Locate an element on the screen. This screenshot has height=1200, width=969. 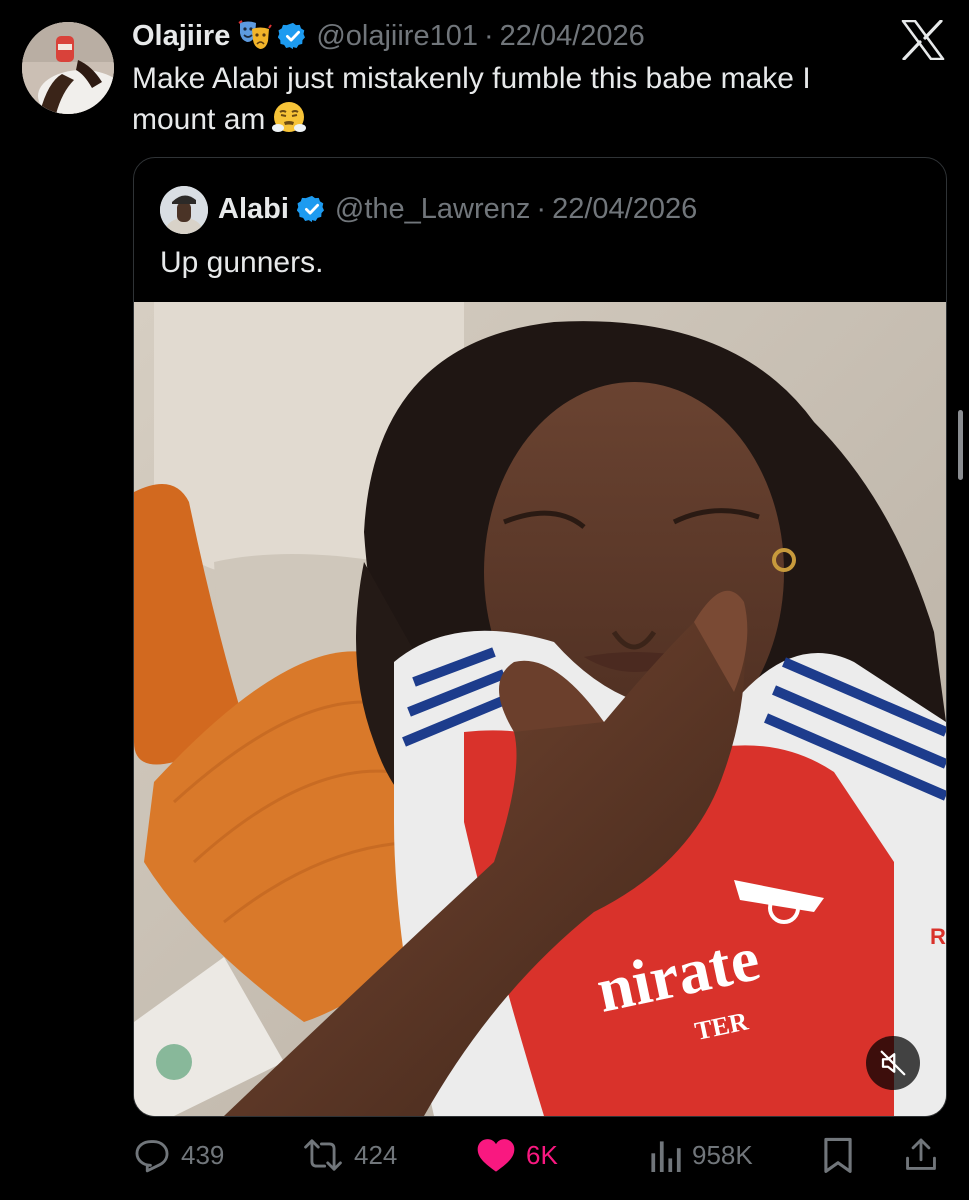
heart-filled-icon is located at coordinates (496, 1155).